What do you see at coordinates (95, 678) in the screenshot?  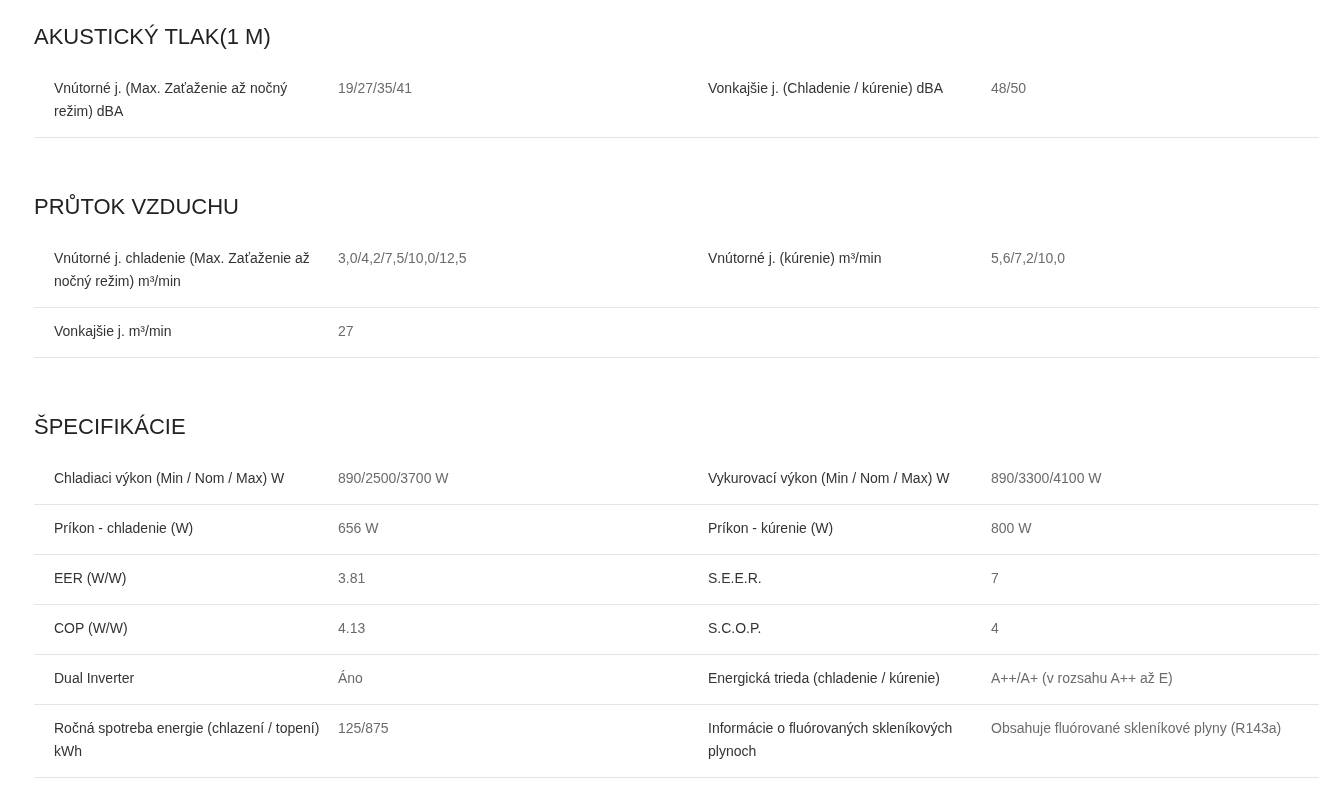 I see `spec-label: Dual Inverter` at bounding box center [95, 678].